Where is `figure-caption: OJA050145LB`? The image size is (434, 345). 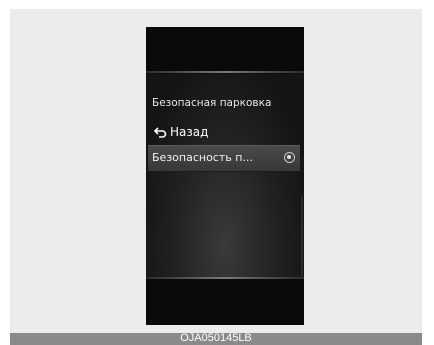 figure-caption: OJA050145LB is located at coordinates (216, 338).